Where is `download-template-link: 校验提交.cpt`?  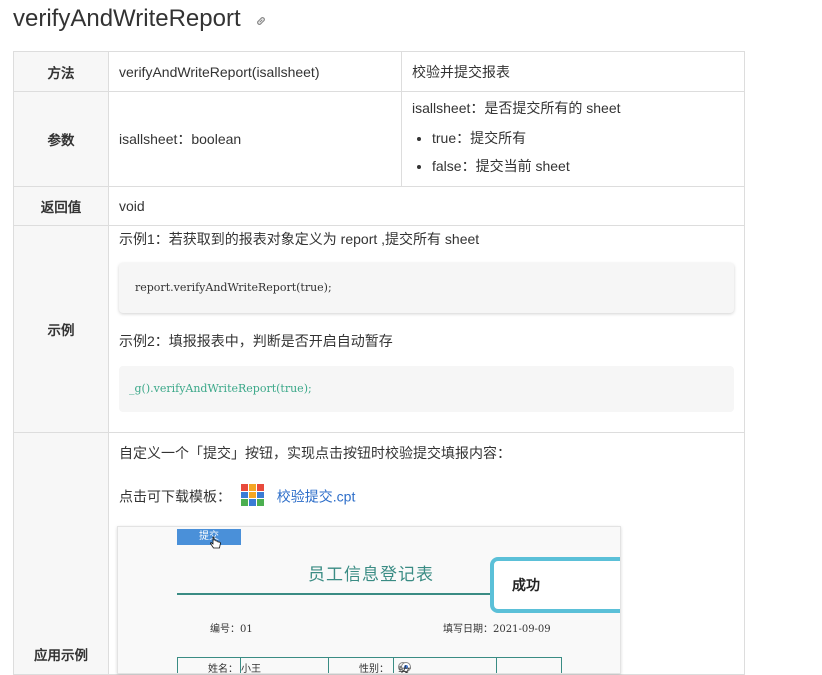
download-template-link: 校验提交.cpt is located at coordinates (316, 497).